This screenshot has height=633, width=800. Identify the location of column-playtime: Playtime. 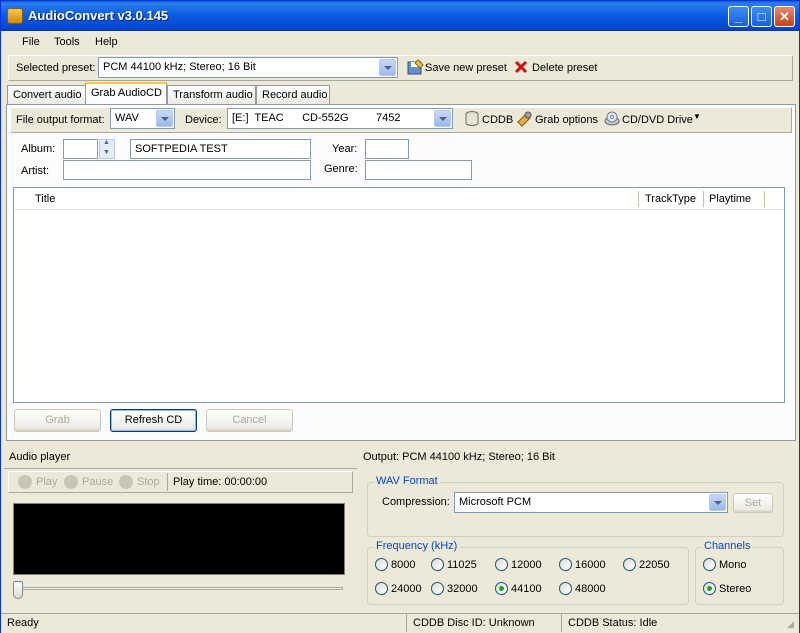
(730, 199).